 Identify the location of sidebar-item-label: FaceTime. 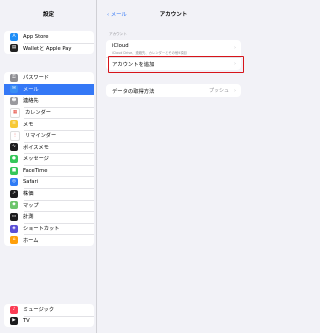
(35, 170).